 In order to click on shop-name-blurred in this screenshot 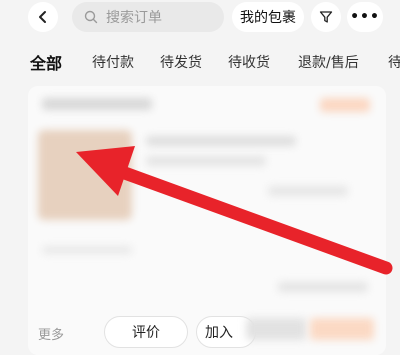, I will do `click(97, 104)`.